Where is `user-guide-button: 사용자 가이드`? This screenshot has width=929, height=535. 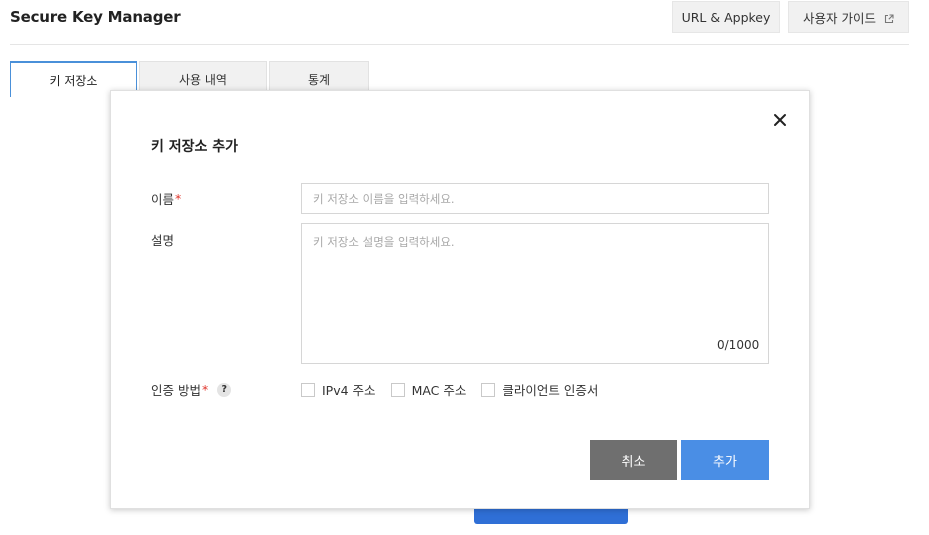
user-guide-button: 사용자 가이드 is located at coordinates (848, 17).